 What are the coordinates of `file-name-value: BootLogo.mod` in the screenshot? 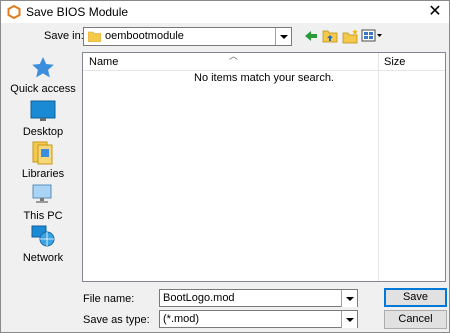 It's located at (199, 298).